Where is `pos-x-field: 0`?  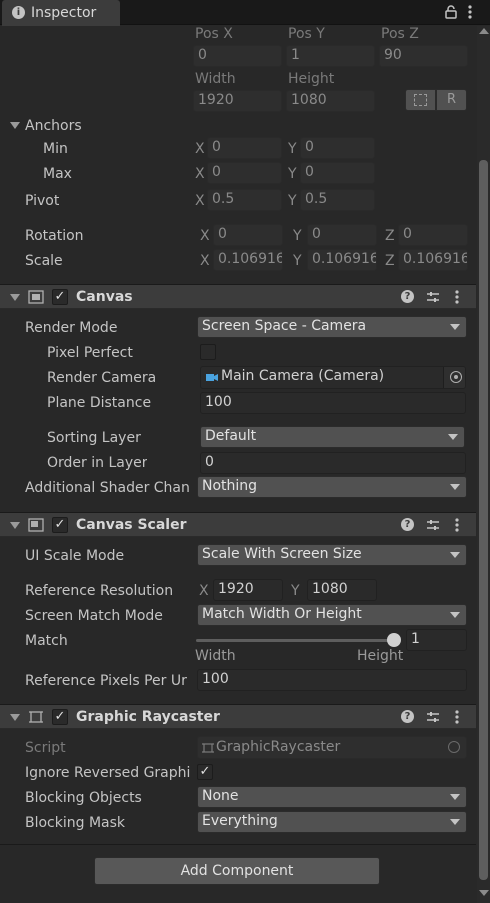 pos-x-field: 0 is located at coordinates (237, 56).